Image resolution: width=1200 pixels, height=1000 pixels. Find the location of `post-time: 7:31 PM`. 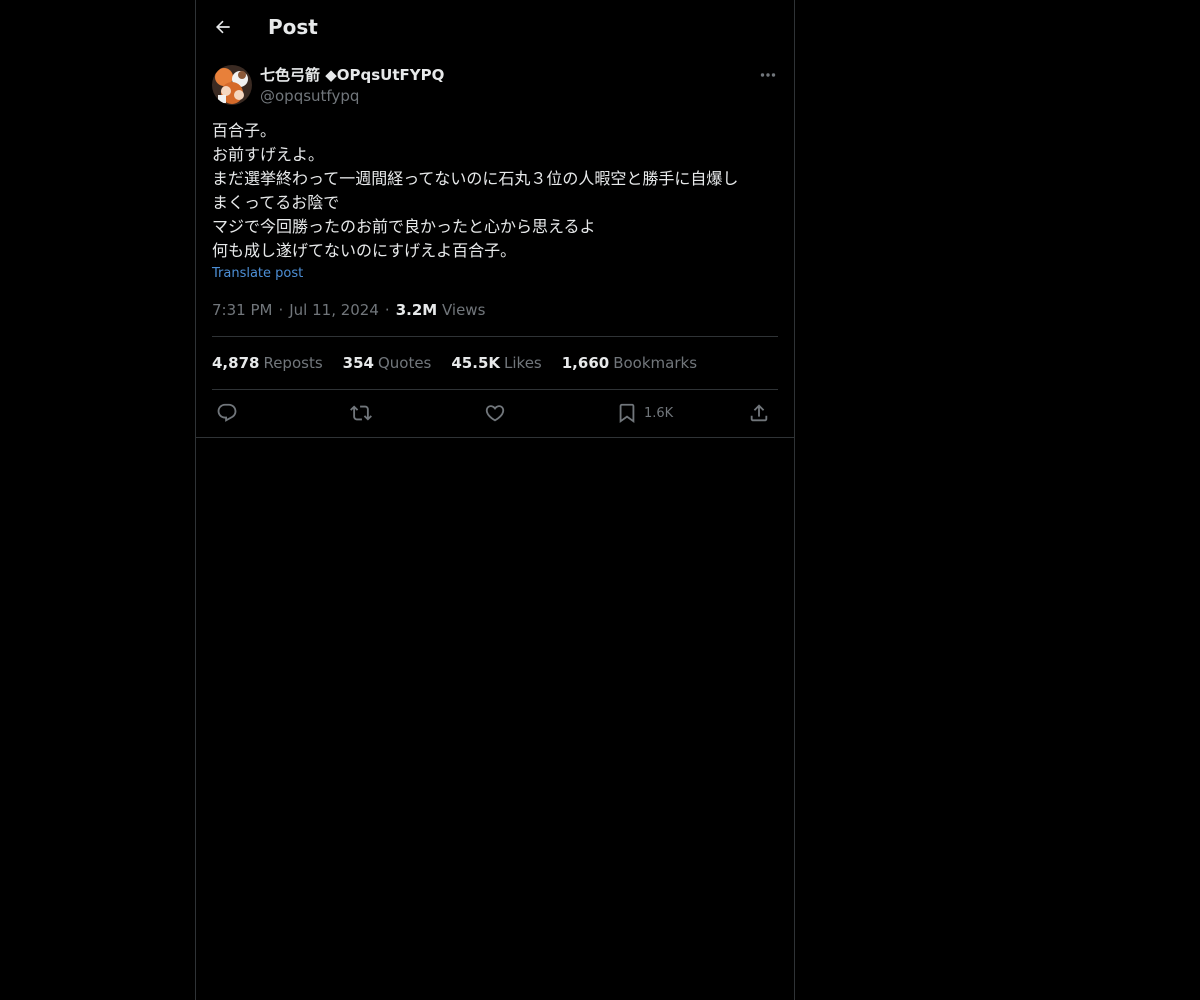

post-time: 7:31 PM is located at coordinates (242, 310).